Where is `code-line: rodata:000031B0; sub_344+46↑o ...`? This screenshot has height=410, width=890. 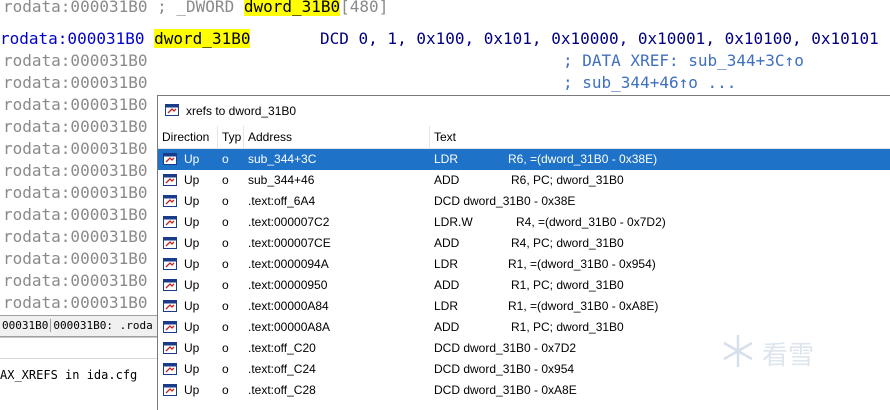 code-line: rodata:000031B0; sub_344+46↑o ... is located at coordinates (369, 83).